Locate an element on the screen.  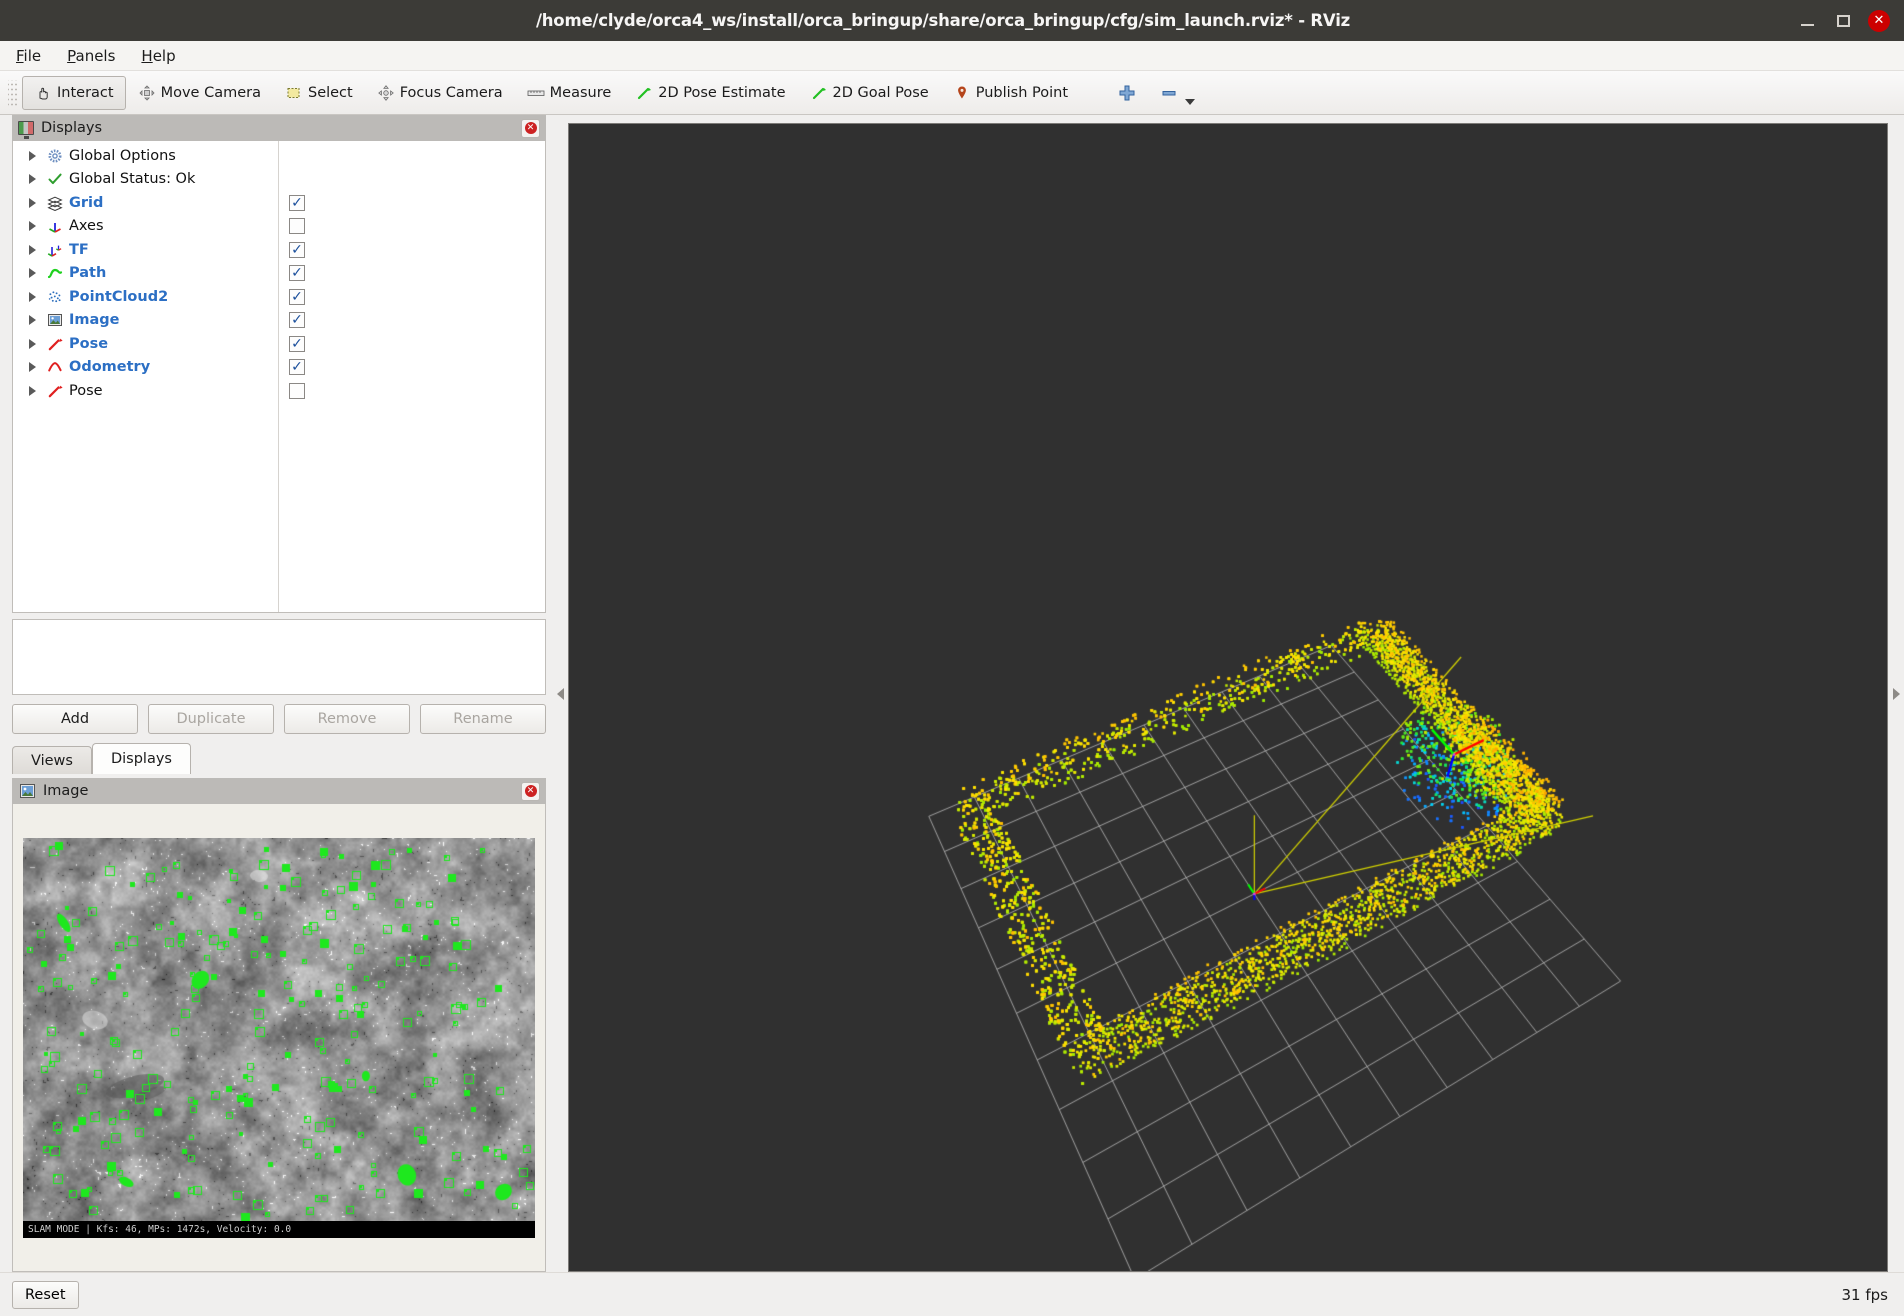
chevron-right-icon is located at coordinates (1896, 693).